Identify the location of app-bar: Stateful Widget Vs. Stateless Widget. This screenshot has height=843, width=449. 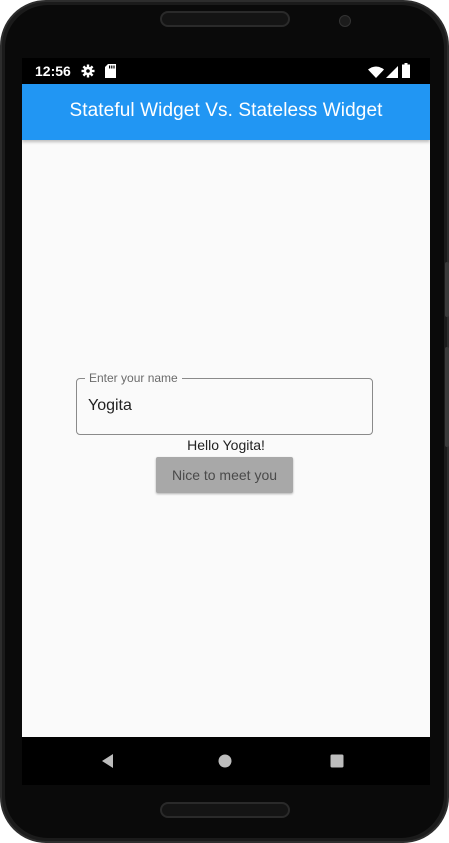
(226, 112).